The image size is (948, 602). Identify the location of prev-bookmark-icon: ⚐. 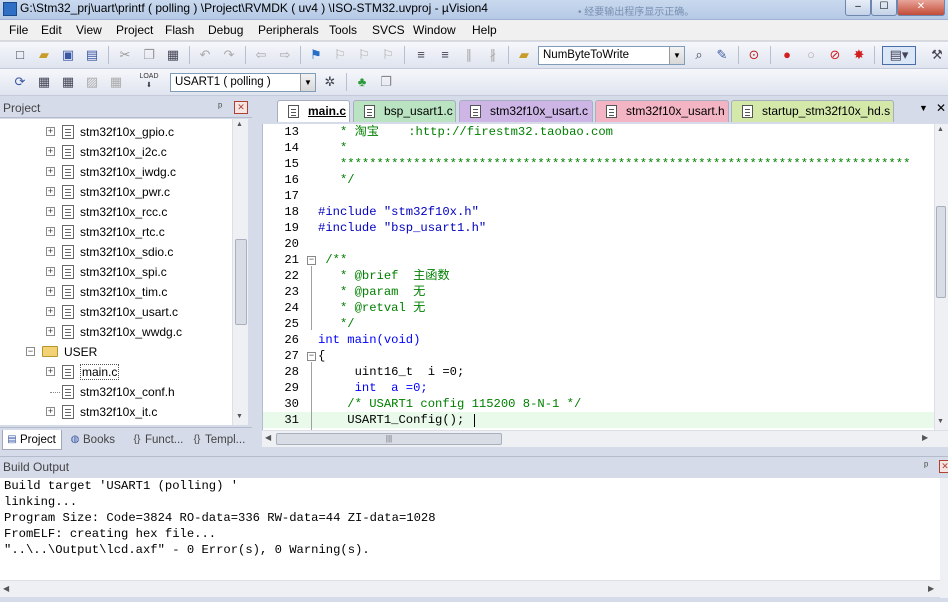
(340, 55).